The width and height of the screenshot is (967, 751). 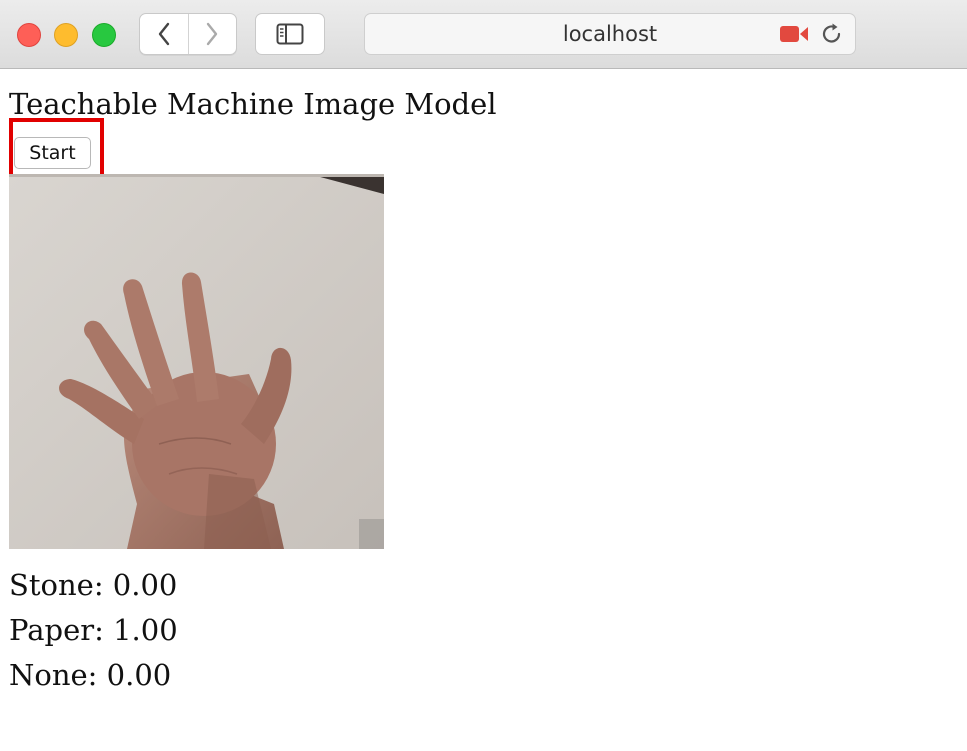 I want to click on zoom-window-button, so click(x=104, y=35).